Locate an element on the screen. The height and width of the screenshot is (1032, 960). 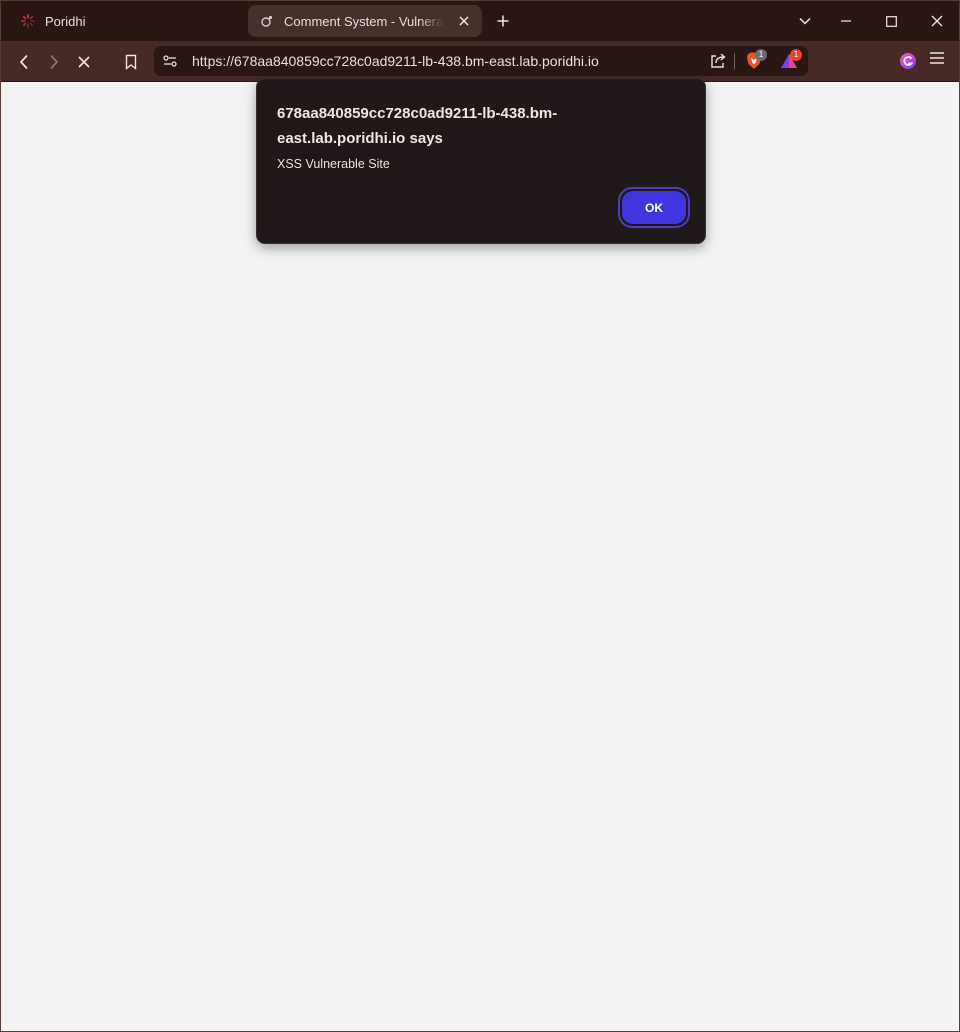
bookmark-button is located at coordinates (131, 62).